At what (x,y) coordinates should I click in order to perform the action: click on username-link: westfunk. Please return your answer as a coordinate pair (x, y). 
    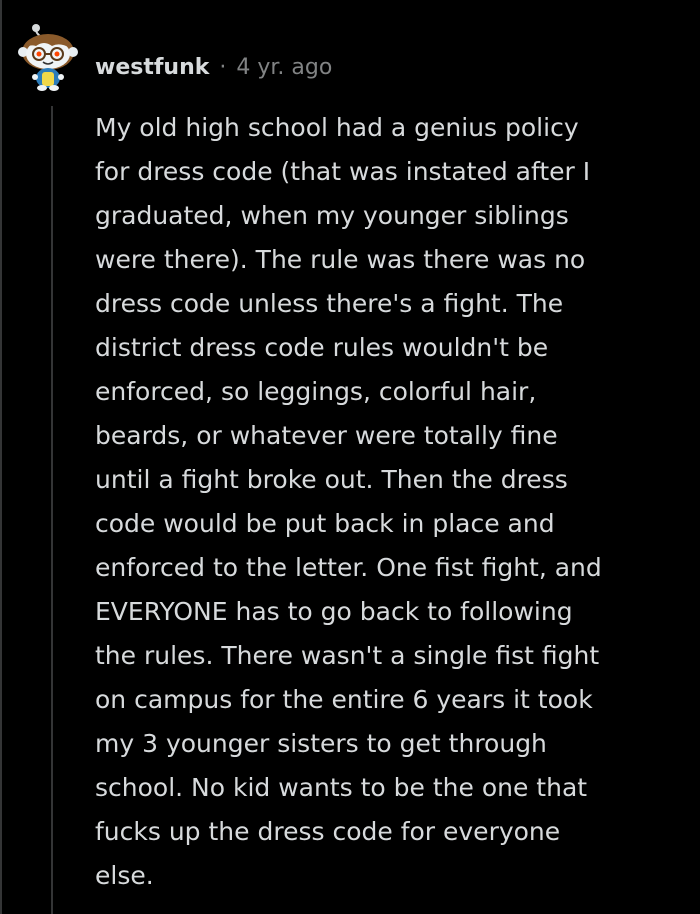
    Looking at the image, I should click on (152, 68).